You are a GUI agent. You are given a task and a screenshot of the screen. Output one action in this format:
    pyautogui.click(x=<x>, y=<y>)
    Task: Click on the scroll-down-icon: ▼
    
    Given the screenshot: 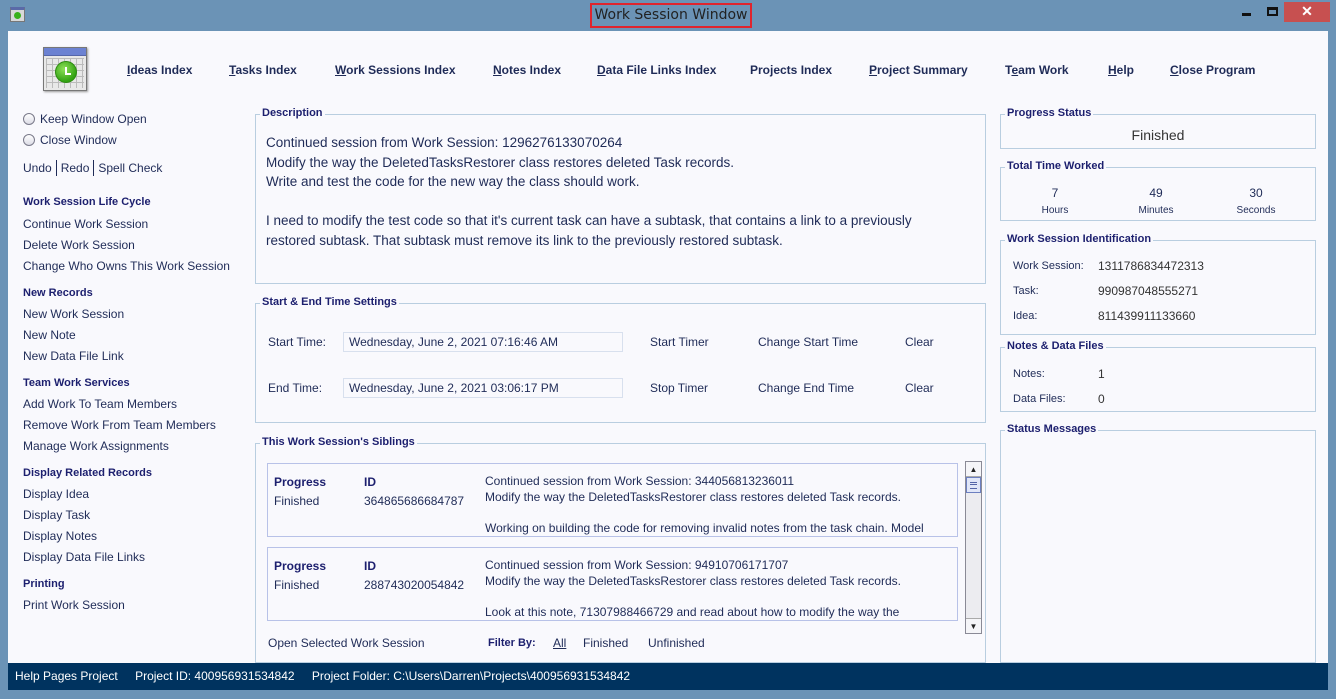 What is the action you would take?
    pyautogui.click(x=973, y=625)
    